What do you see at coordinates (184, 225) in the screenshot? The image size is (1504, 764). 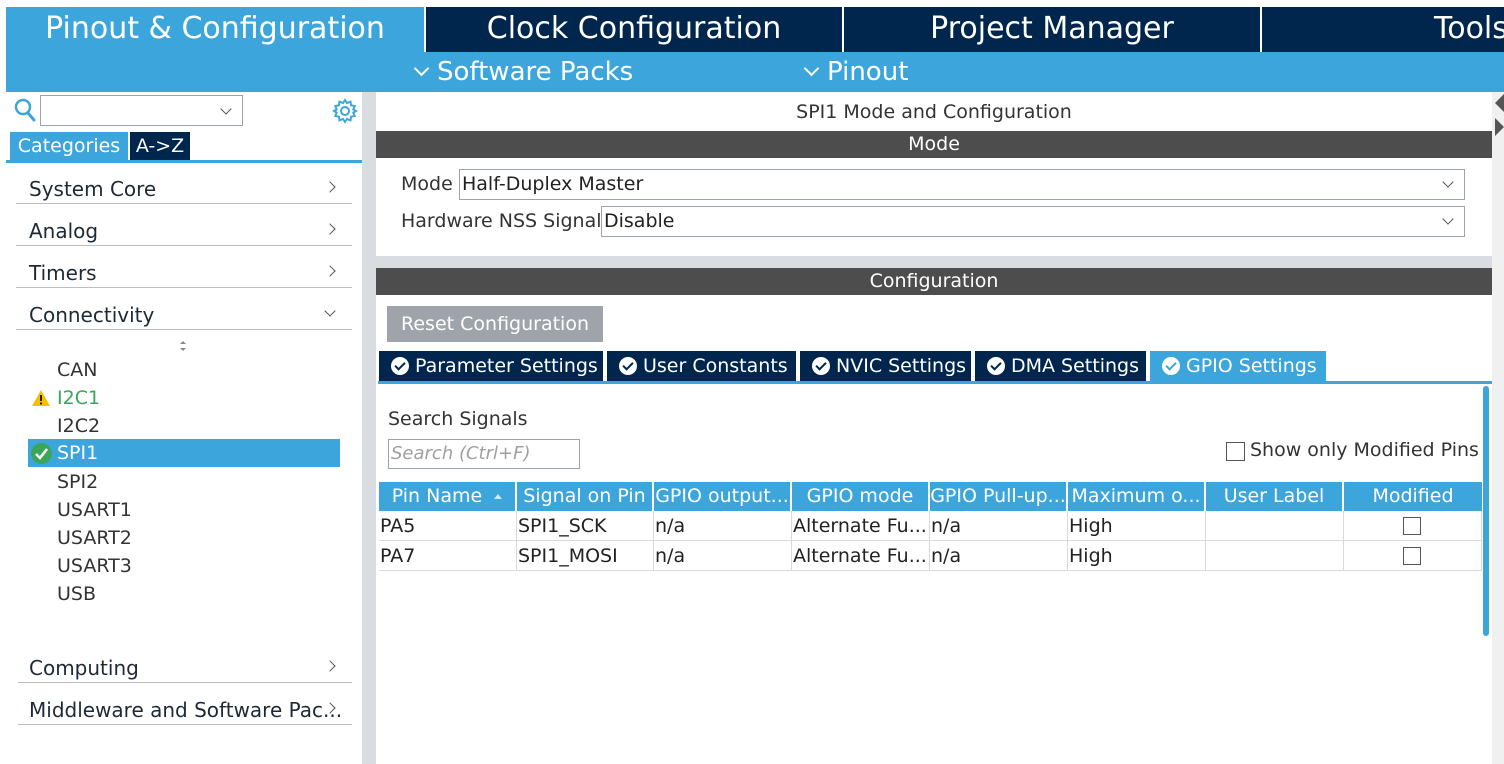 I see `category-analog: Analog` at bounding box center [184, 225].